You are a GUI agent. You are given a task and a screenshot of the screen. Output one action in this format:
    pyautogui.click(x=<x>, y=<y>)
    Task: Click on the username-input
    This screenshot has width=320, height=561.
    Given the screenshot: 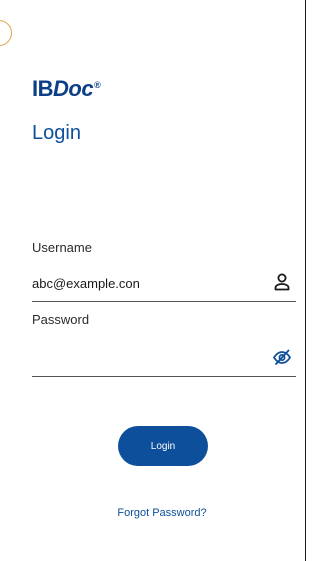 What is the action you would take?
    pyautogui.click(x=142, y=283)
    